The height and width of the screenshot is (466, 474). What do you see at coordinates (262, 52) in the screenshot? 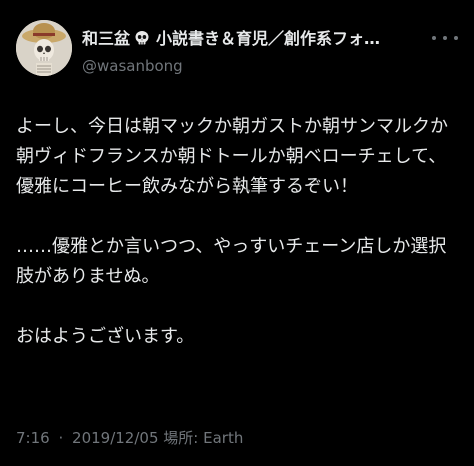
I see `tweet-header: 和三盆 小説書き＆育児／創作系フォ… @wasanbong` at bounding box center [262, 52].